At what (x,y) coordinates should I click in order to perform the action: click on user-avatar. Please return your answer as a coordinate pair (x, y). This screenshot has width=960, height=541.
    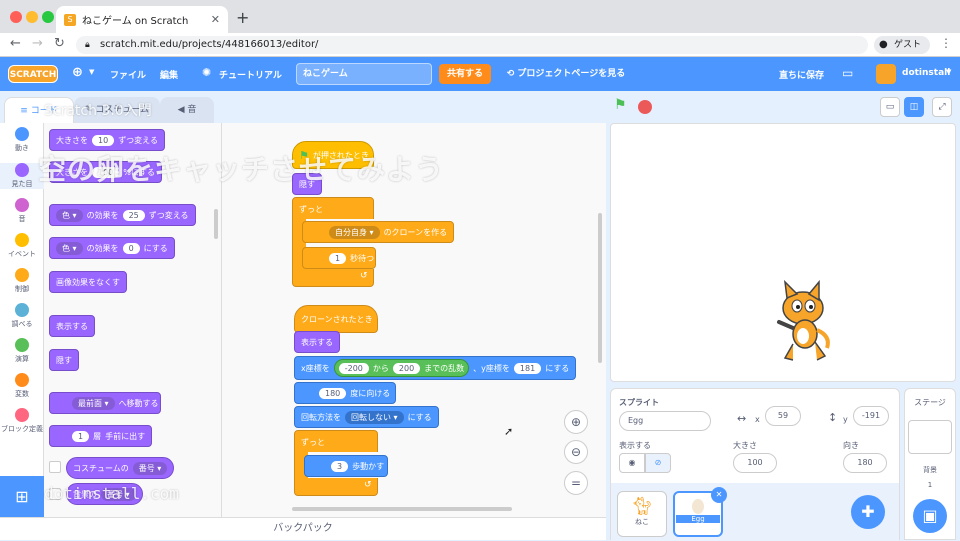
    Looking at the image, I should click on (886, 74).